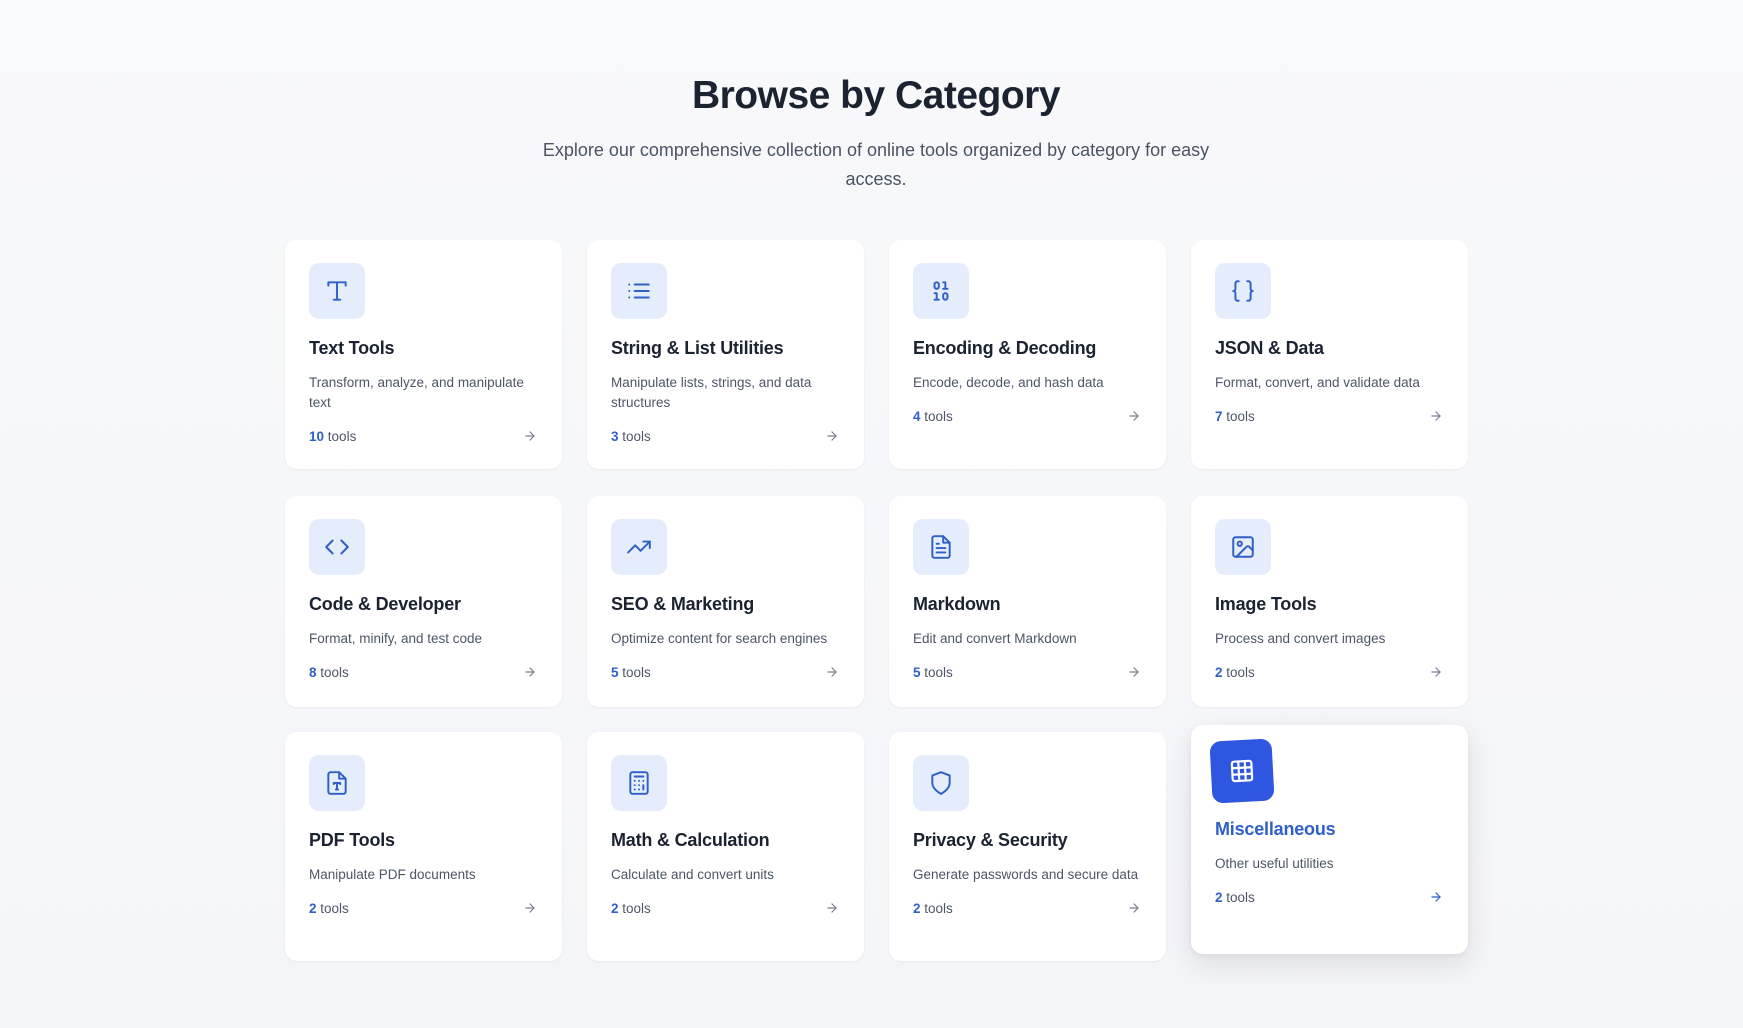  I want to click on category-title: Image Tools, so click(1266, 604).